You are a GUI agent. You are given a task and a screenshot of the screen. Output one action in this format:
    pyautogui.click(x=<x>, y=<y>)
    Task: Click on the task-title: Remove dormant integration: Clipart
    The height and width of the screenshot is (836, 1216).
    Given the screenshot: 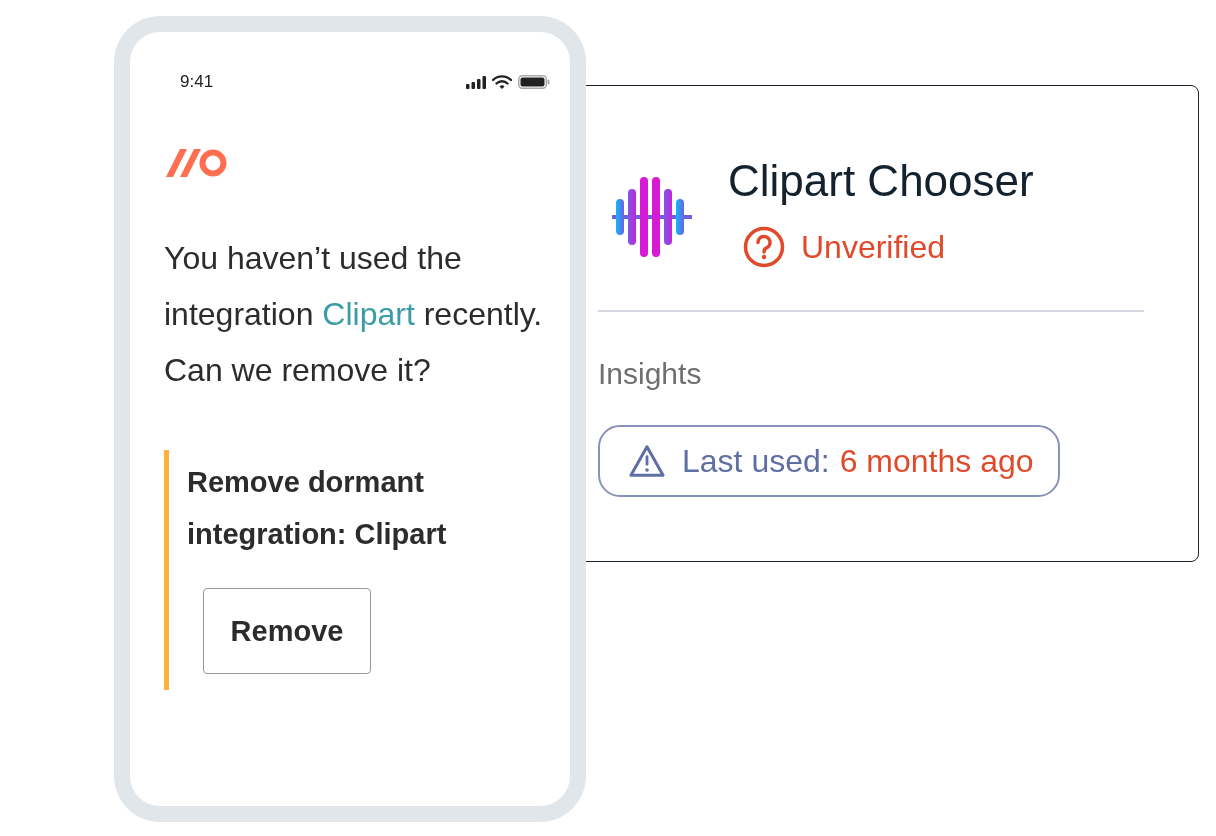 What is the action you would take?
    pyautogui.click(x=317, y=508)
    